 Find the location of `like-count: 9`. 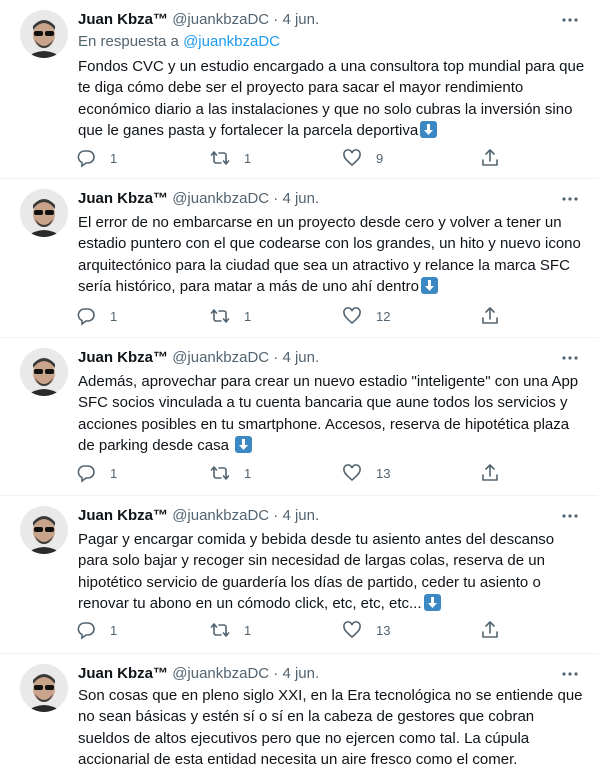

like-count: 9 is located at coordinates (380, 158).